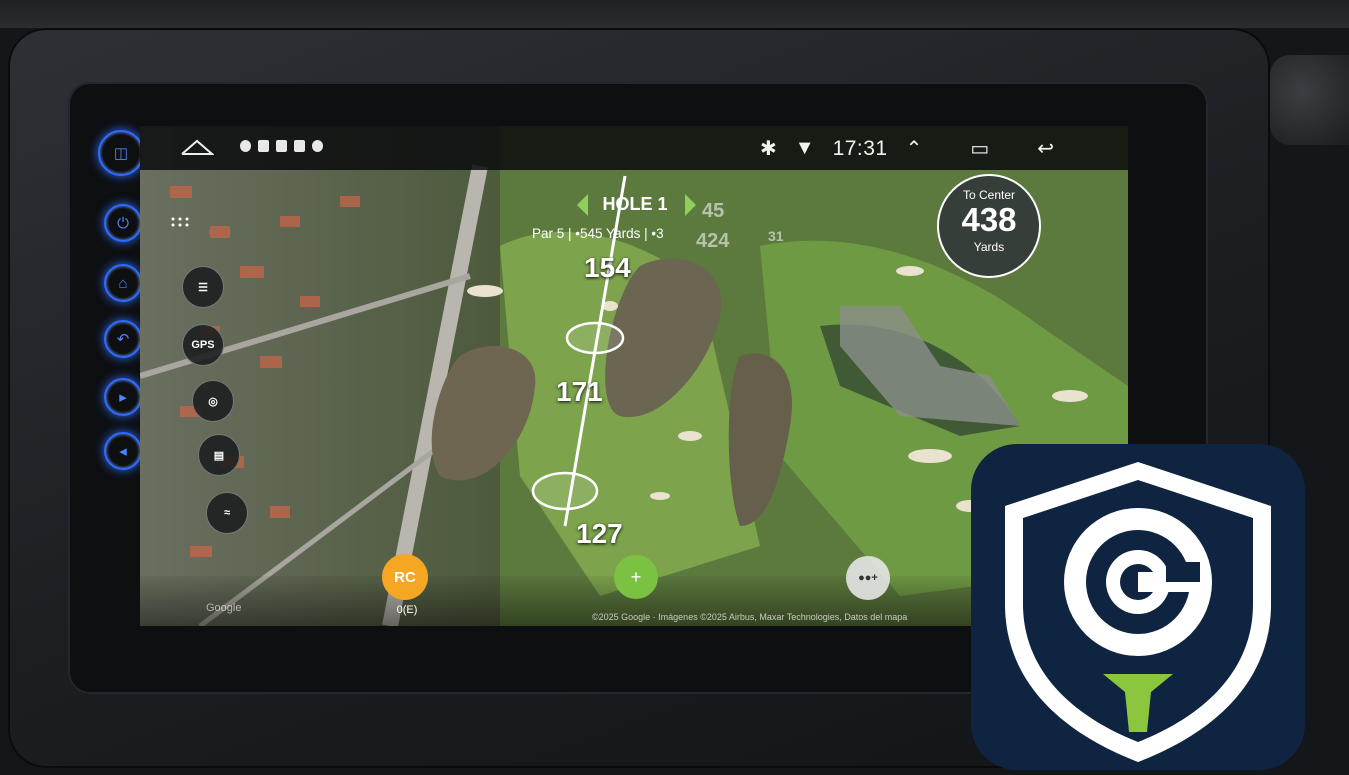 The image size is (1349, 775). Describe the element at coordinates (776, 236) in the screenshot. I see `ghost-distance: 31` at that location.